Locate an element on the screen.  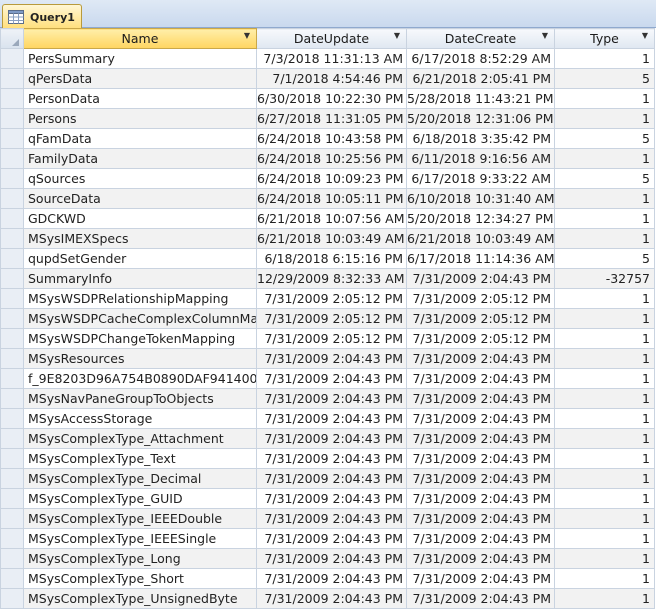
cell-name: MSysComplexType_Attachment is located at coordinates (140, 438).